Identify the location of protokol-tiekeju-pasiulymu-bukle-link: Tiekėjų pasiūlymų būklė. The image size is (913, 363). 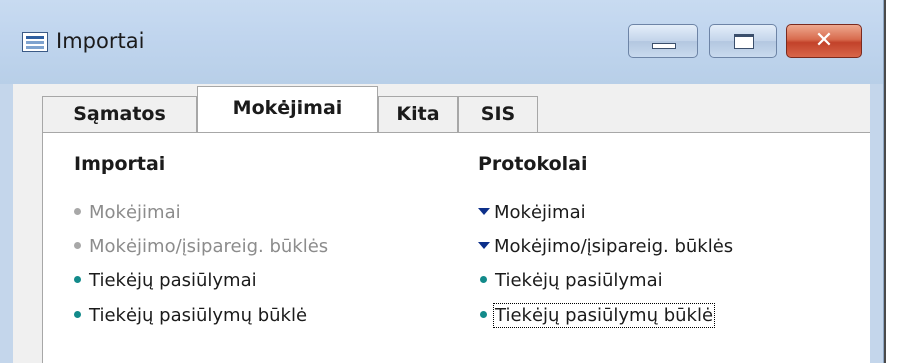
(597, 315).